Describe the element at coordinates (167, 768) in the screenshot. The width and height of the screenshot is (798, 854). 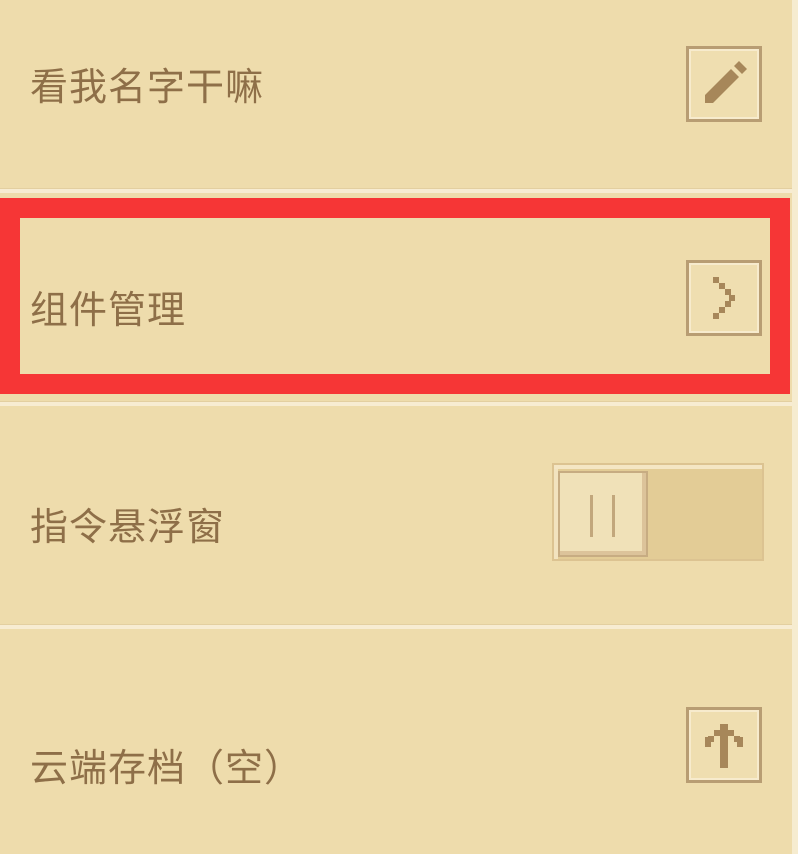
I see `cloud-save-label: 云端存档（空）` at that location.